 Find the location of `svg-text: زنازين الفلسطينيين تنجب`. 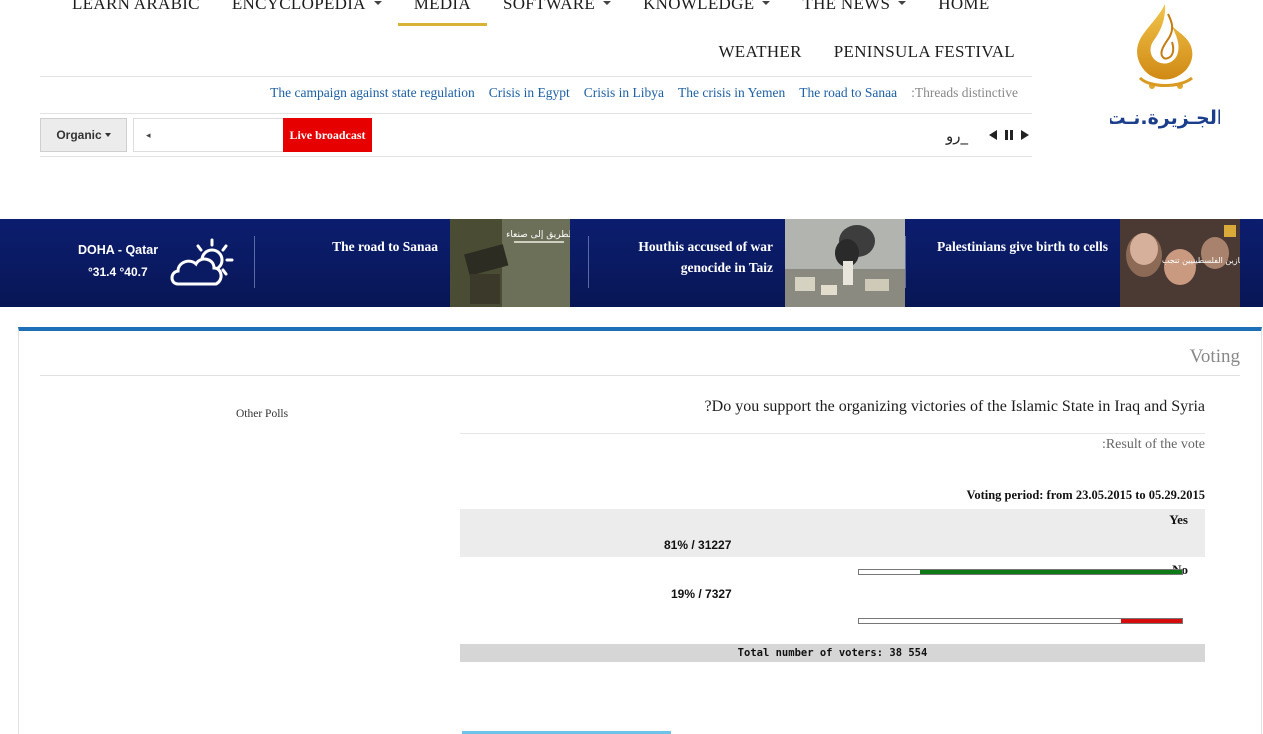

svg-text: زنازين الفلسطينيين تنجب is located at coordinates (1201, 260).